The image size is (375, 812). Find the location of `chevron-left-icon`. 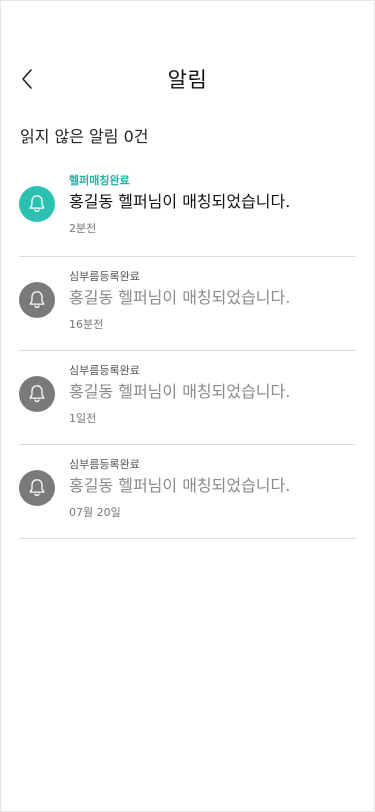

chevron-left-icon is located at coordinates (27, 79).